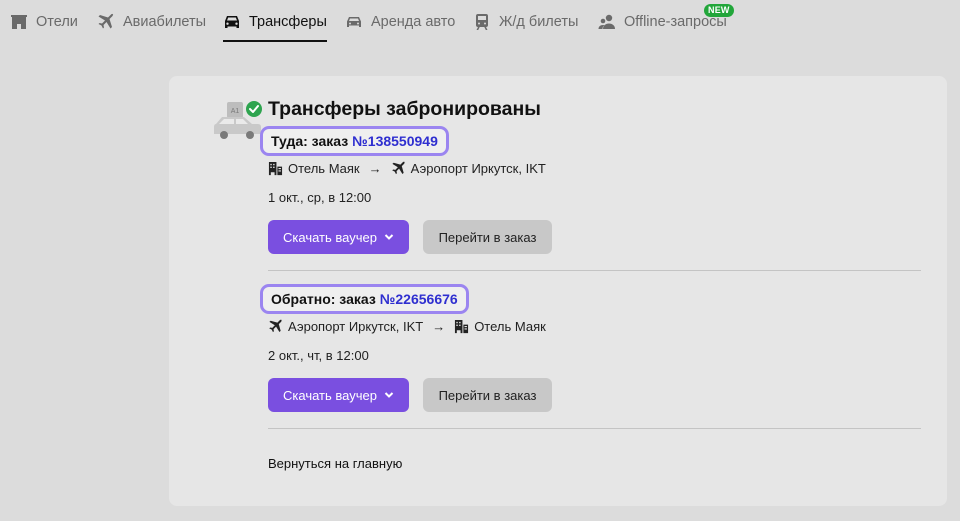  Describe the element at coordinates (320, 197) in the screenshot. I see `outbound-date: 1 окт., ср, в 12:00` at that location.